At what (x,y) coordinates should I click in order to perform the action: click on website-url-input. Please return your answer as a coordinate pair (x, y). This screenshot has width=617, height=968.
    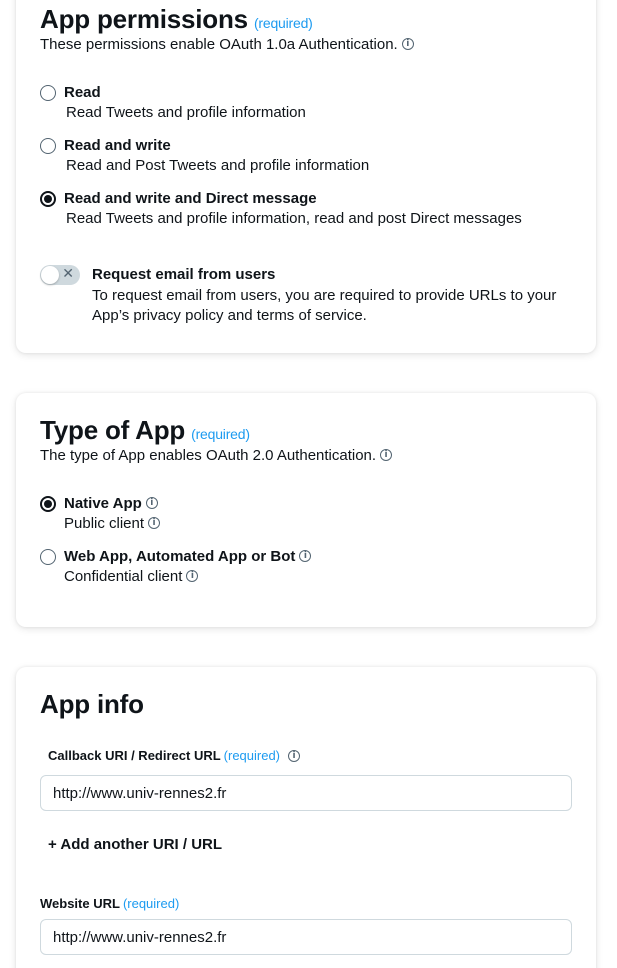
    Looking at the image, I should click on (306, 937).